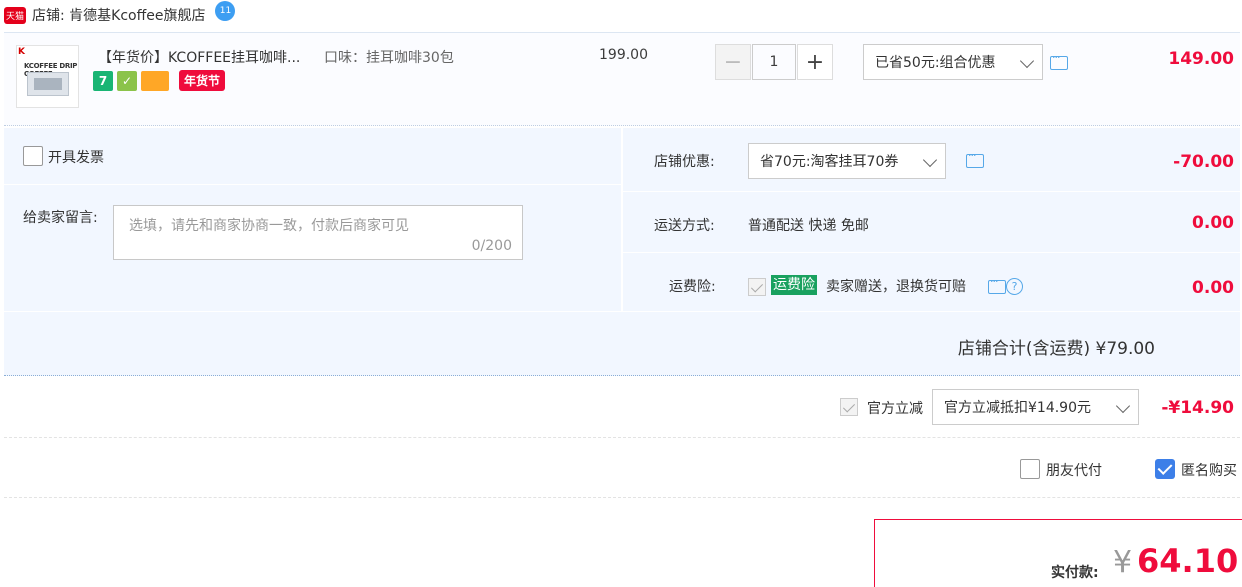  I want to click on product-thumbnail: K KCOFFEE DRIP COFFEE, so click(47, 76).